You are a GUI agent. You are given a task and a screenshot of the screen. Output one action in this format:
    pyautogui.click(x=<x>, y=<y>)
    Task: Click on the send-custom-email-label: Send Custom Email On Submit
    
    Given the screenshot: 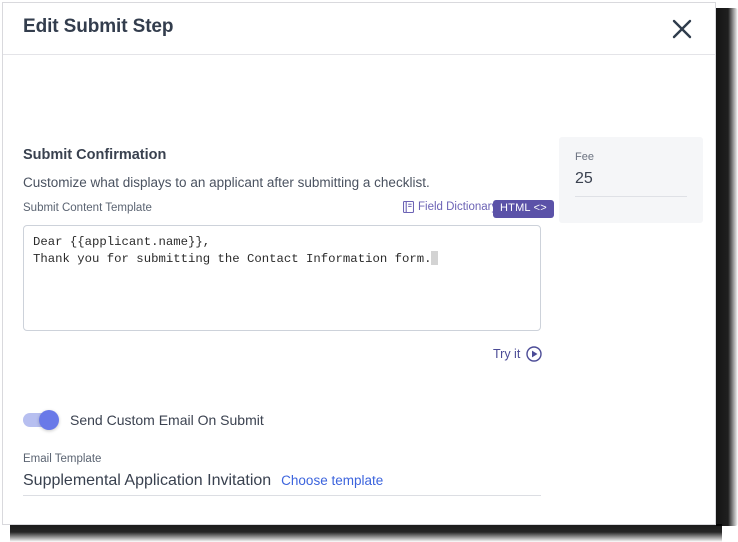 What is the action you would take?
    pyautogui.click(x=167, y=420)
    